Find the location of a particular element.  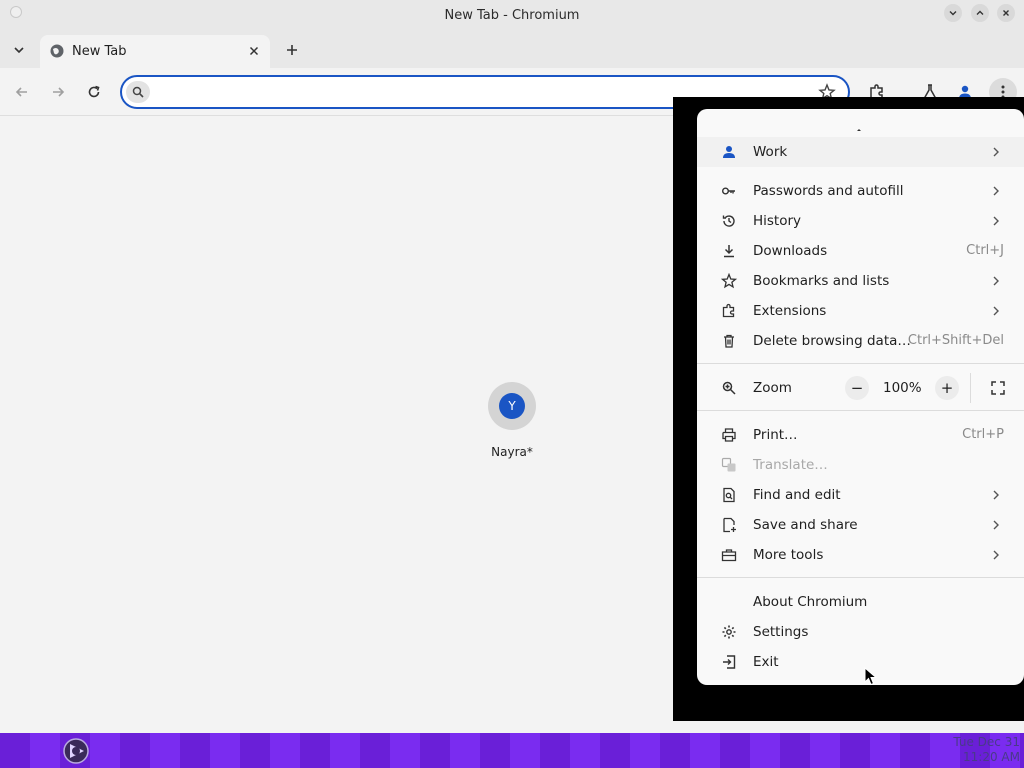

title-bar: New Tab - Chromium is located at coordinates (512, 16).